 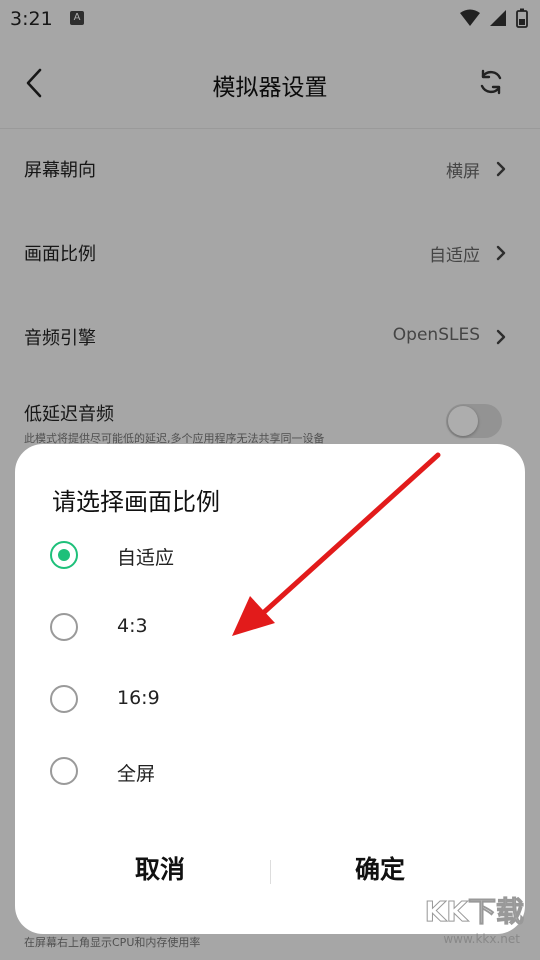 I want to click on watermark-brand: KK下载, so click(x=474, y=912).